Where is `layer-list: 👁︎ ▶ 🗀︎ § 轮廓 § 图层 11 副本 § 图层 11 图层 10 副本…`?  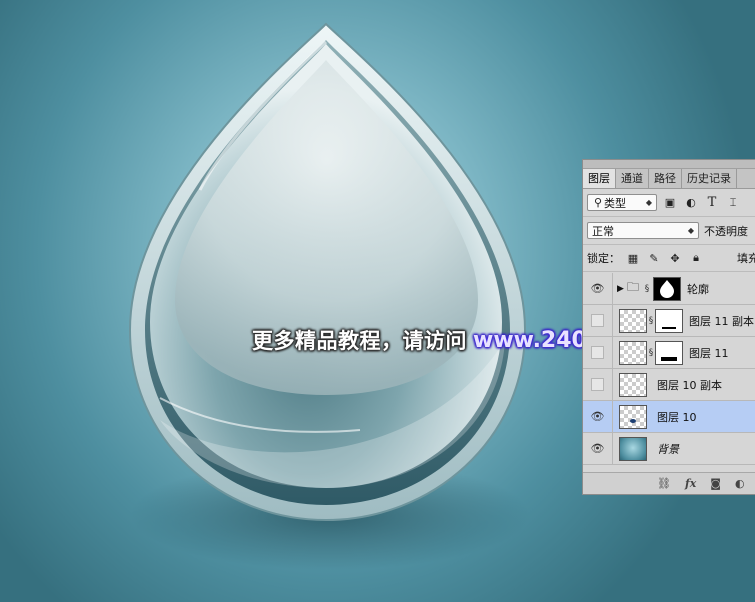 layer-list: 👁︎ ▶ 🗀︎ § 轮廓 § 图层 11 副本 § 图层 11 图层 10 副本… is located at coordinates (669, 369).